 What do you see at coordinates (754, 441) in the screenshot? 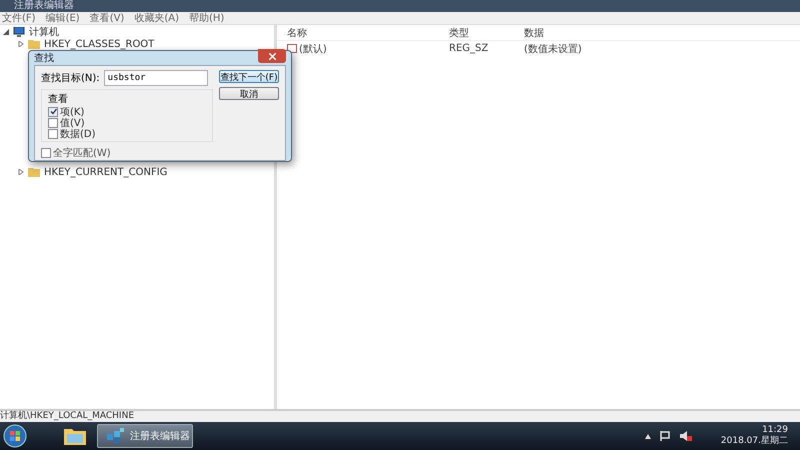
I see `clock-date: 2018.07.星期二` at bounding box center [754, 441].